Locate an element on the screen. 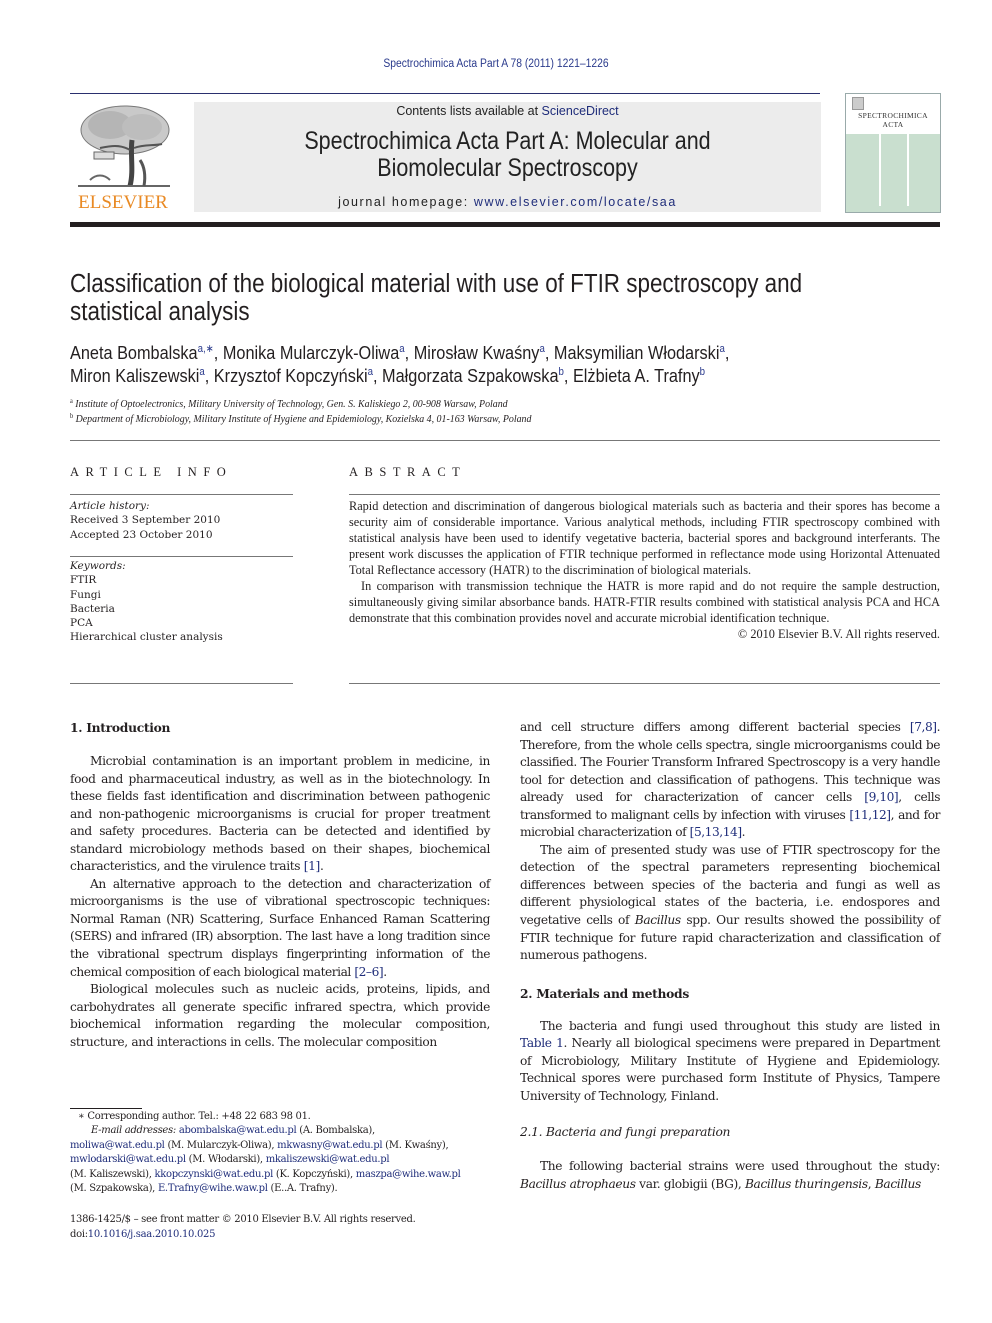 The image size is (992, 1323). email-owner: (M. Szpakowska), is located at coordinates (114, 1189).